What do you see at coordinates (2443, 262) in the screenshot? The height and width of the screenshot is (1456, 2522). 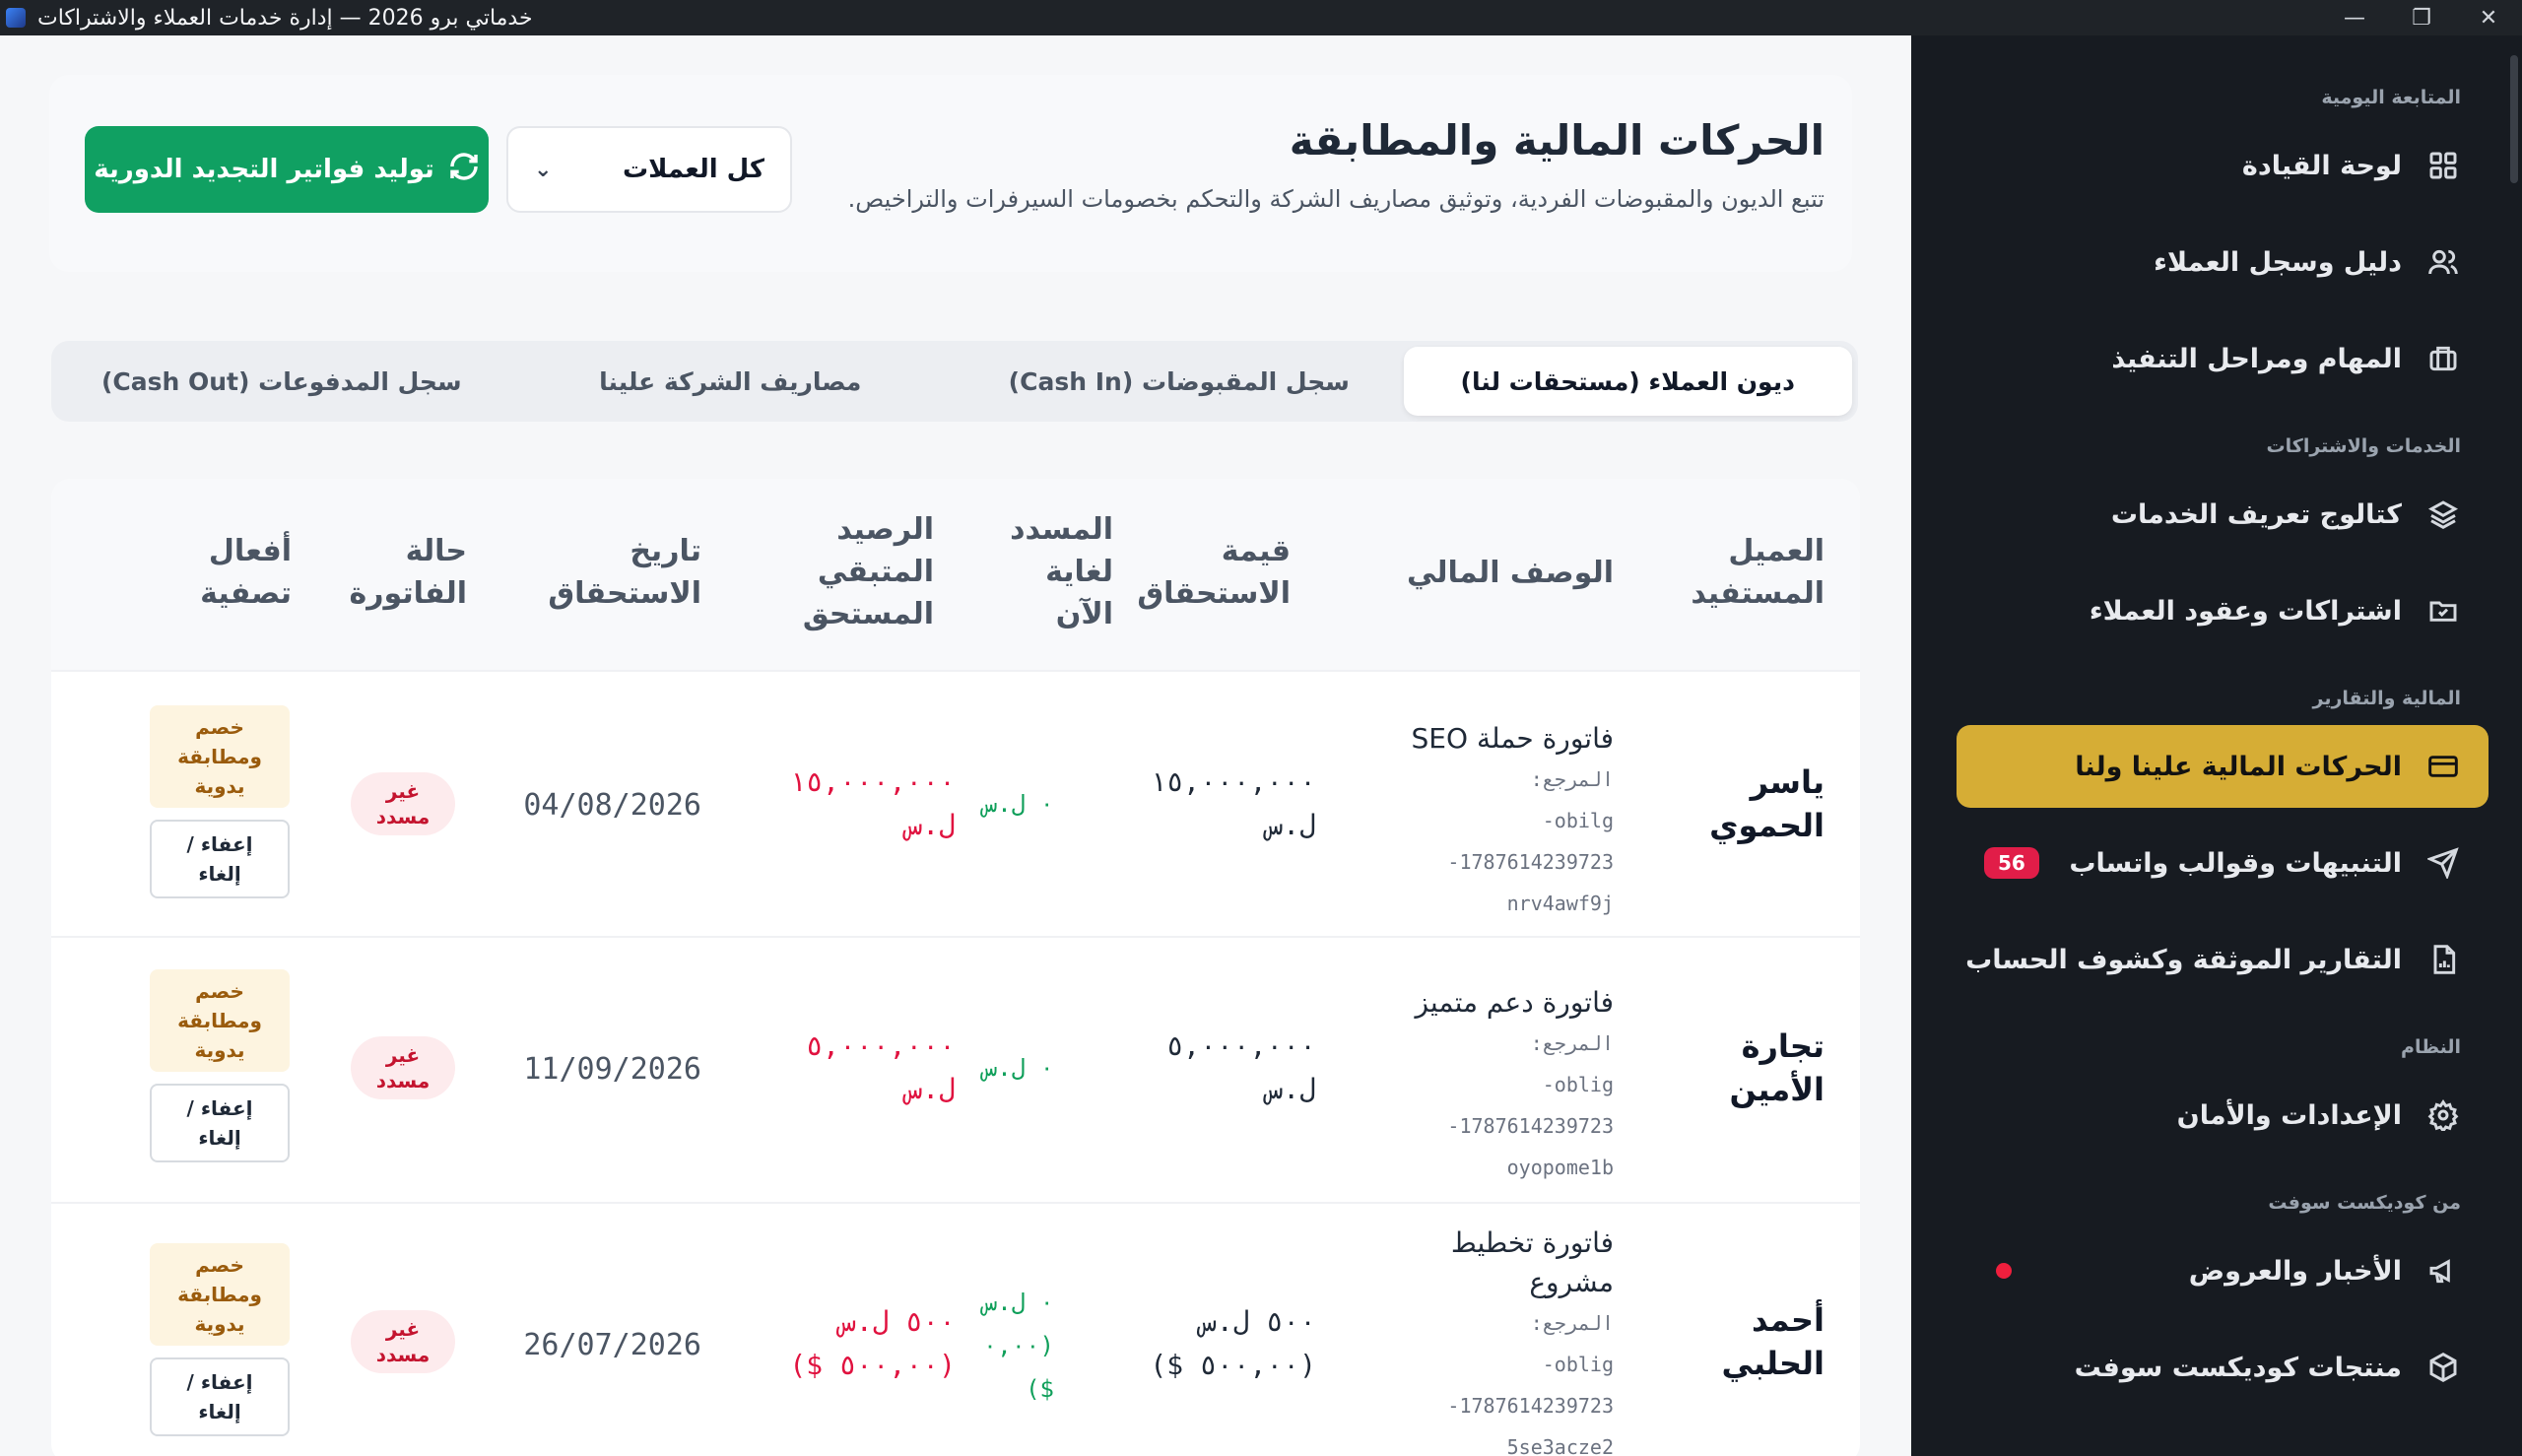 I see `users-icon` at bounding box center [2443, 262].